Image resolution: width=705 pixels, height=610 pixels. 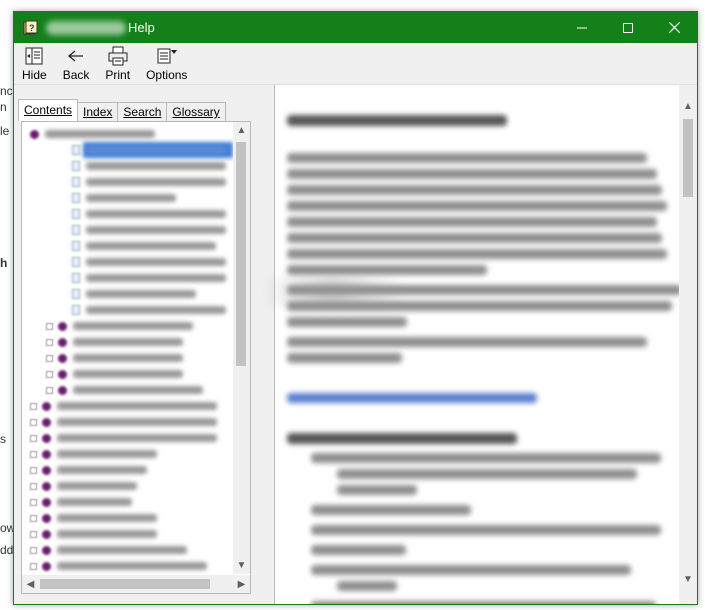 I want to click on back-label: Back, so click(x=76, y=75).